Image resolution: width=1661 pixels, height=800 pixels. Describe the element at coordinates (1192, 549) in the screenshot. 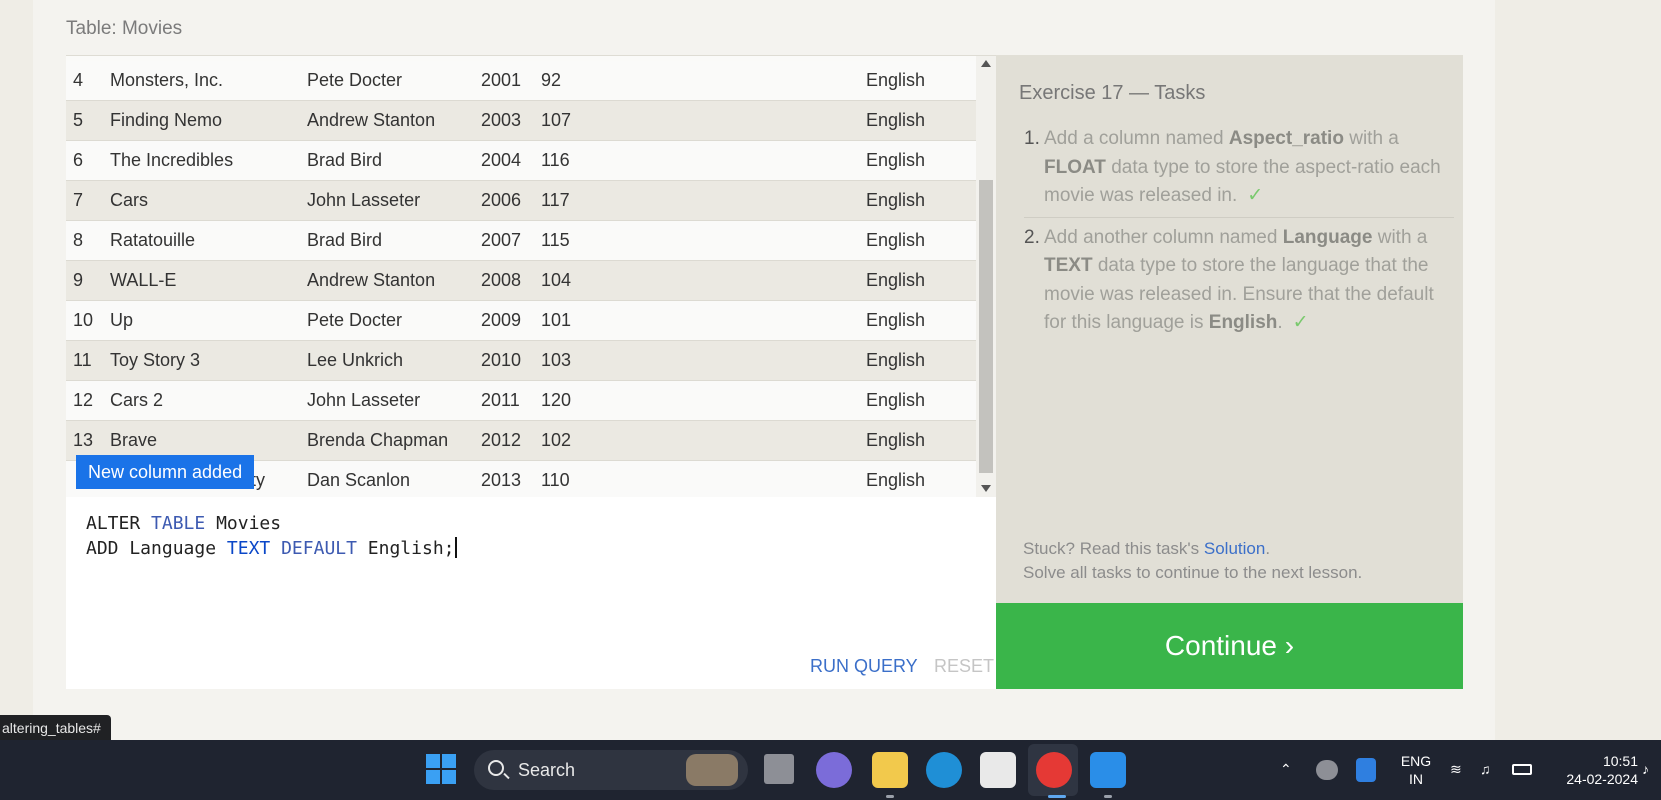

I see `stuck-line: Stuck? Read this task's Solution.` at that location.